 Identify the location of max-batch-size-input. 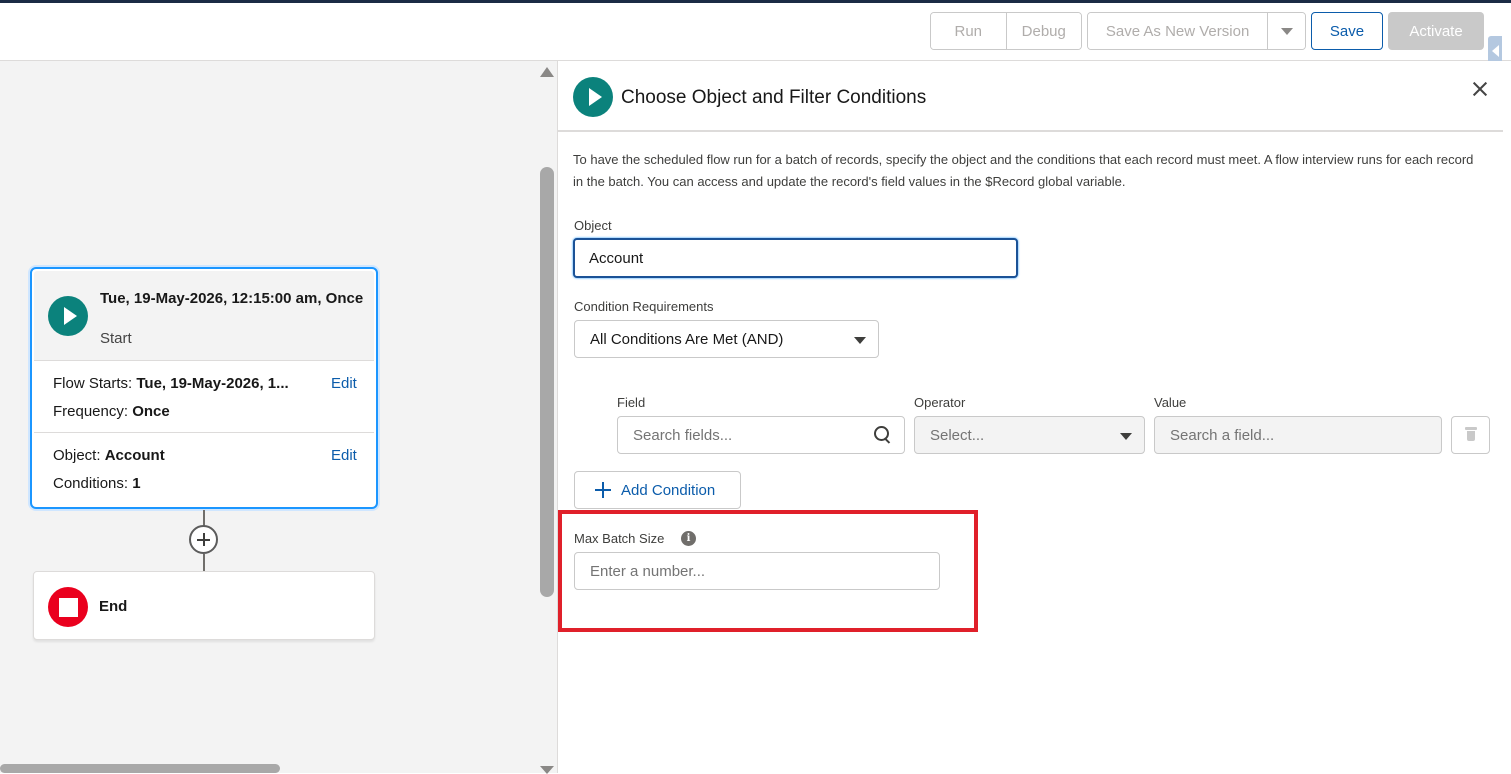
(757, 571).